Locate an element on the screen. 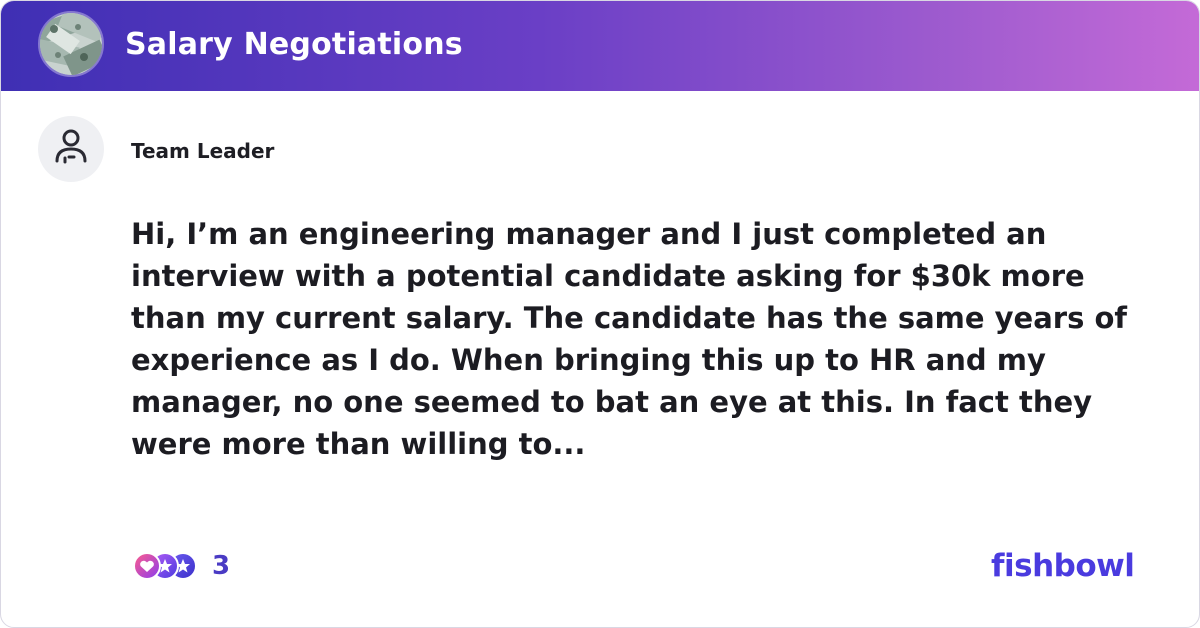 The width and height of the screenshot is (1200, 628). fishbowl-logo: fishbowl is located at coordinates (1063, 566).